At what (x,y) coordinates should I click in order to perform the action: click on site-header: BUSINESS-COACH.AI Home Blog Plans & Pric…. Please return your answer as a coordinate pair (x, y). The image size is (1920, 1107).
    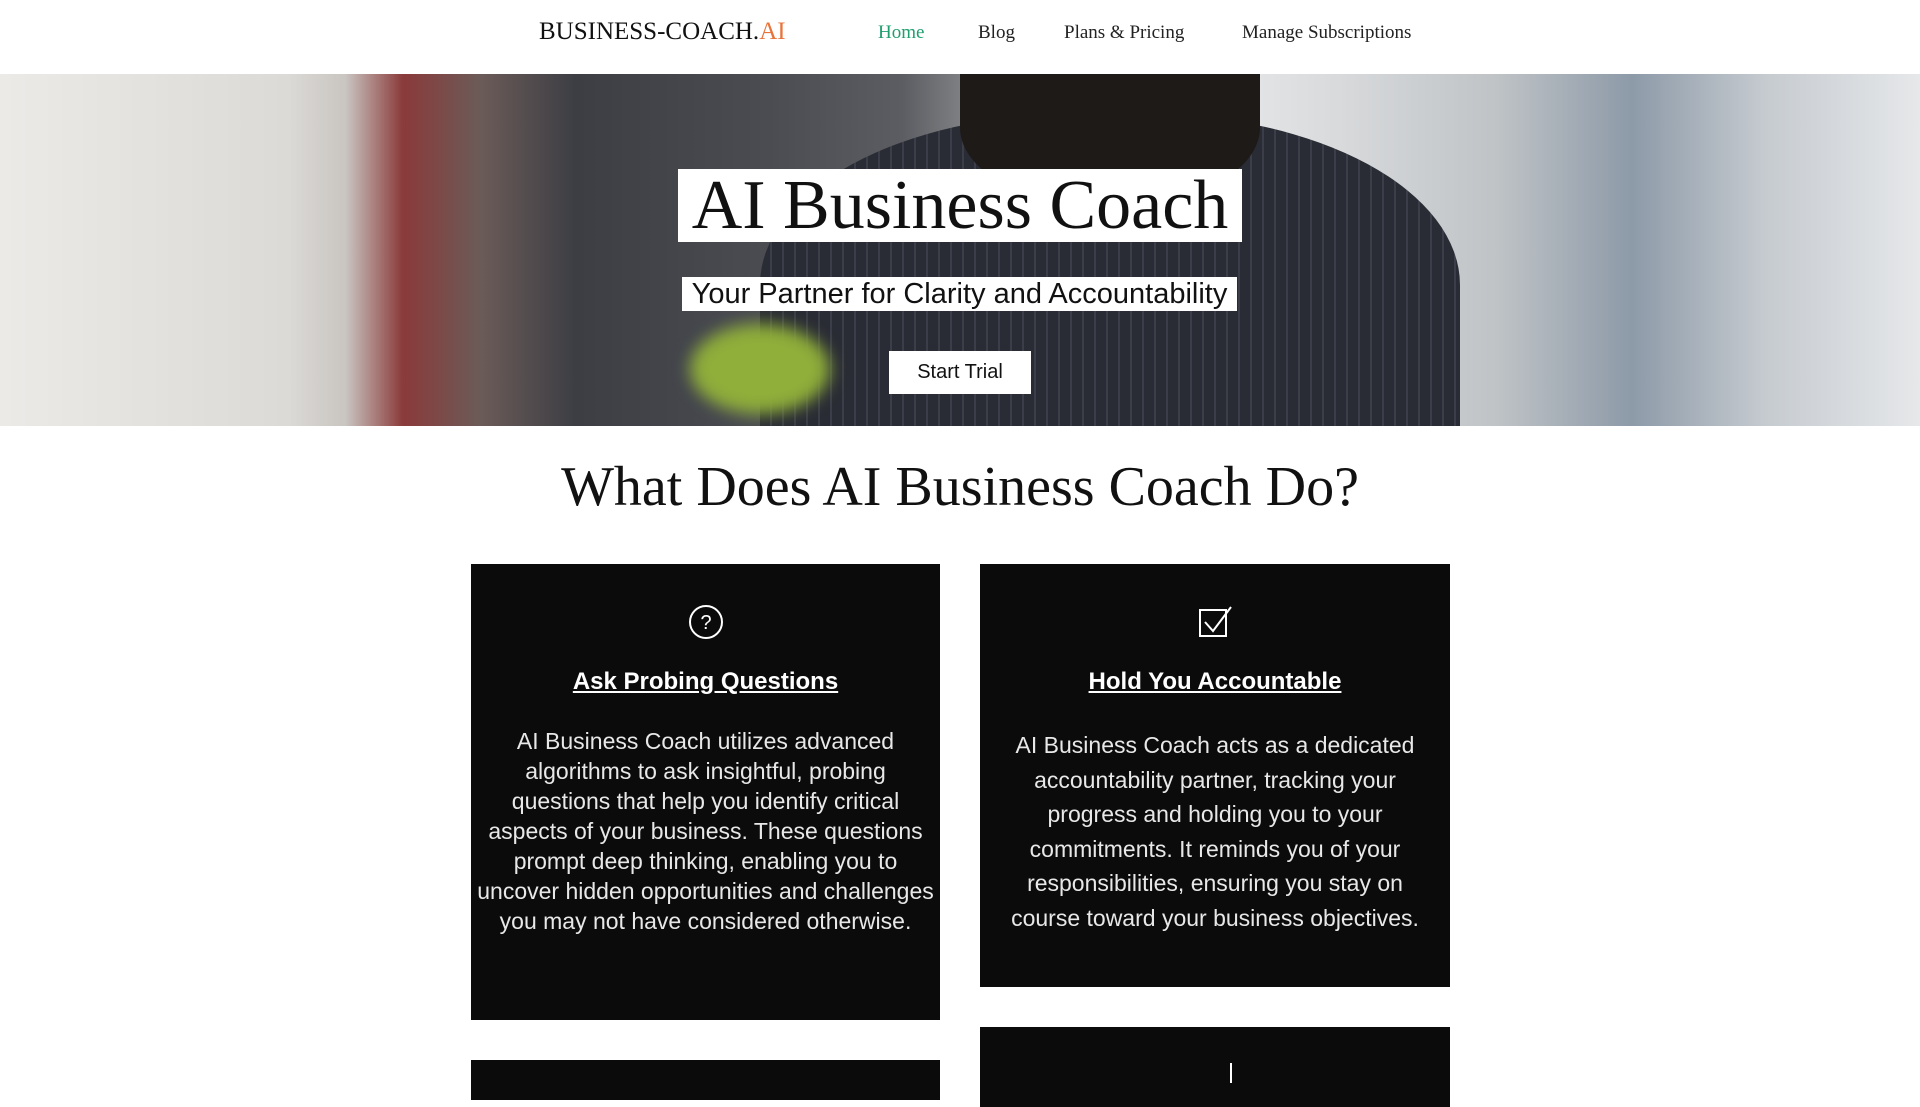
    Looking at the image, I should click on (960, 37).